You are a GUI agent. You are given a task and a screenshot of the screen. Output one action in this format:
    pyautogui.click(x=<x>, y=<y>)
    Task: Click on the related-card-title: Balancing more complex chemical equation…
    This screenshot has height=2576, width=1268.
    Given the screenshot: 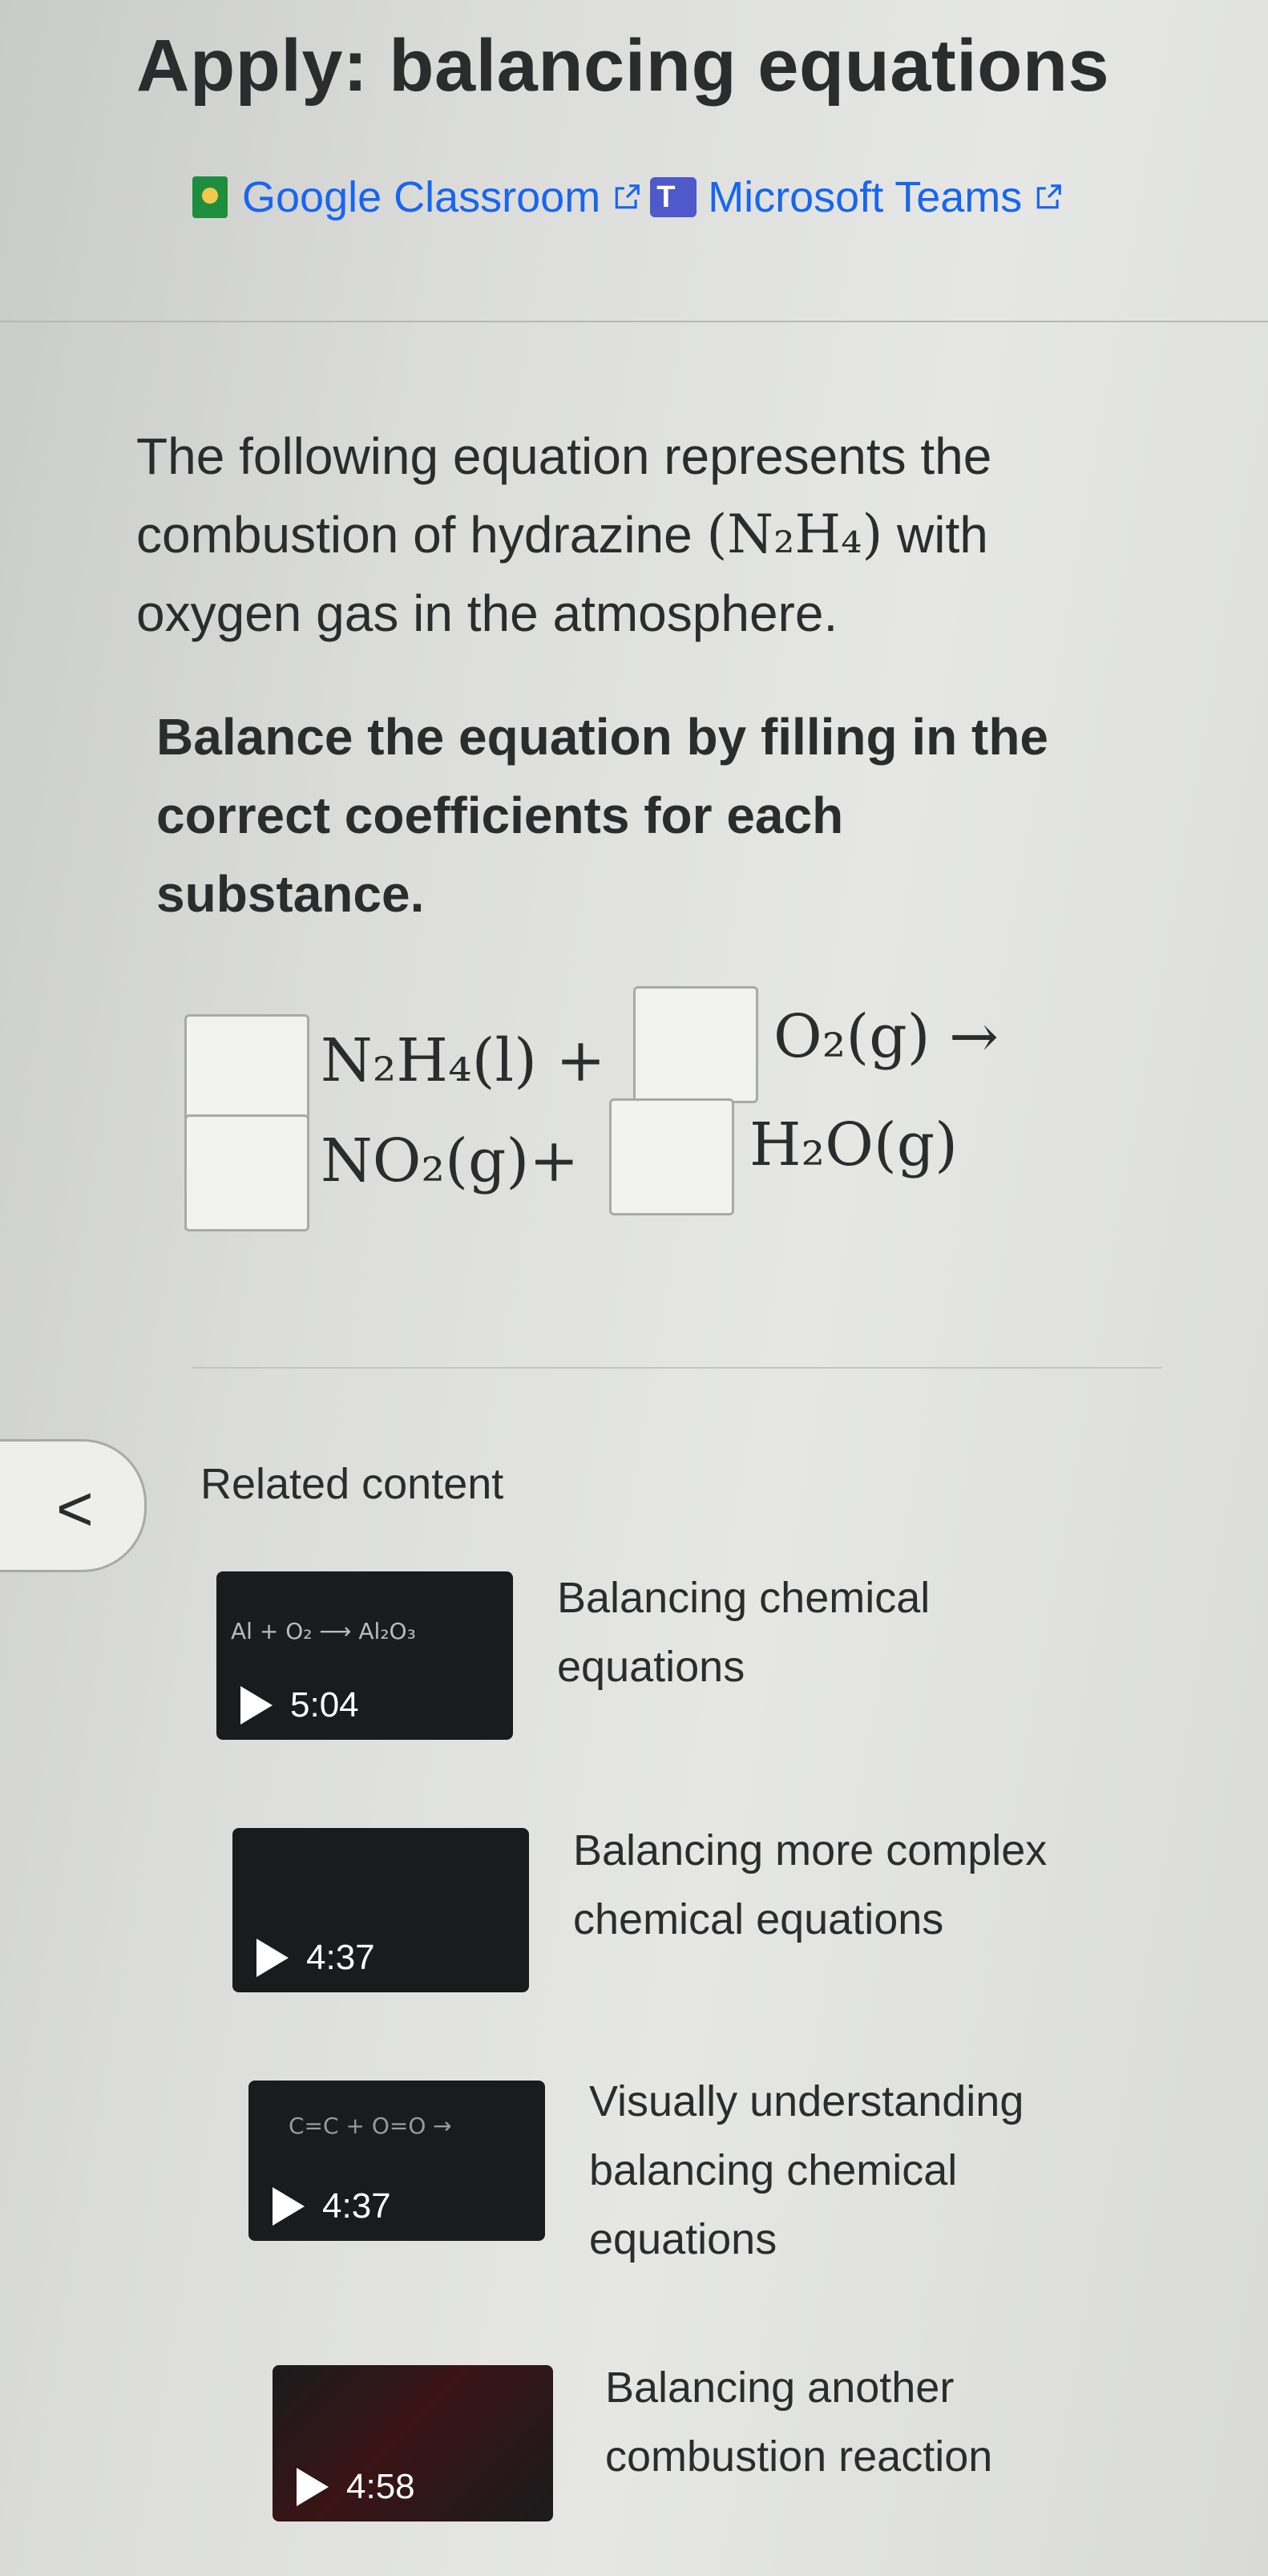 What is the action you would take?
    pyautogui.click(x=810, y=1885)
    